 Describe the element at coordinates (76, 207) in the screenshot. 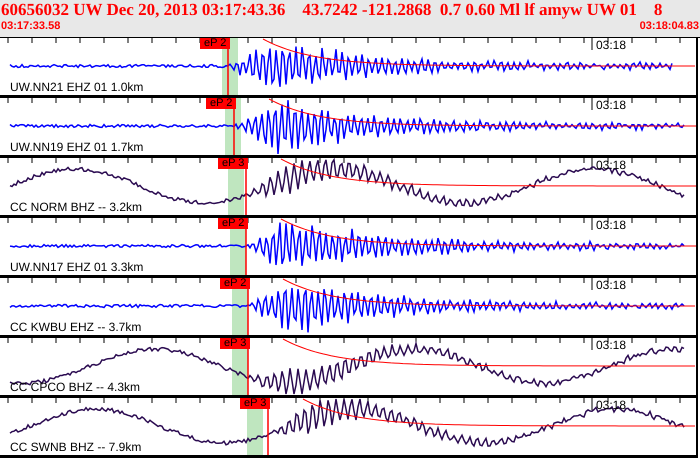

I see `station-label: CC NORM BHZ -- 3.2km` at that location.